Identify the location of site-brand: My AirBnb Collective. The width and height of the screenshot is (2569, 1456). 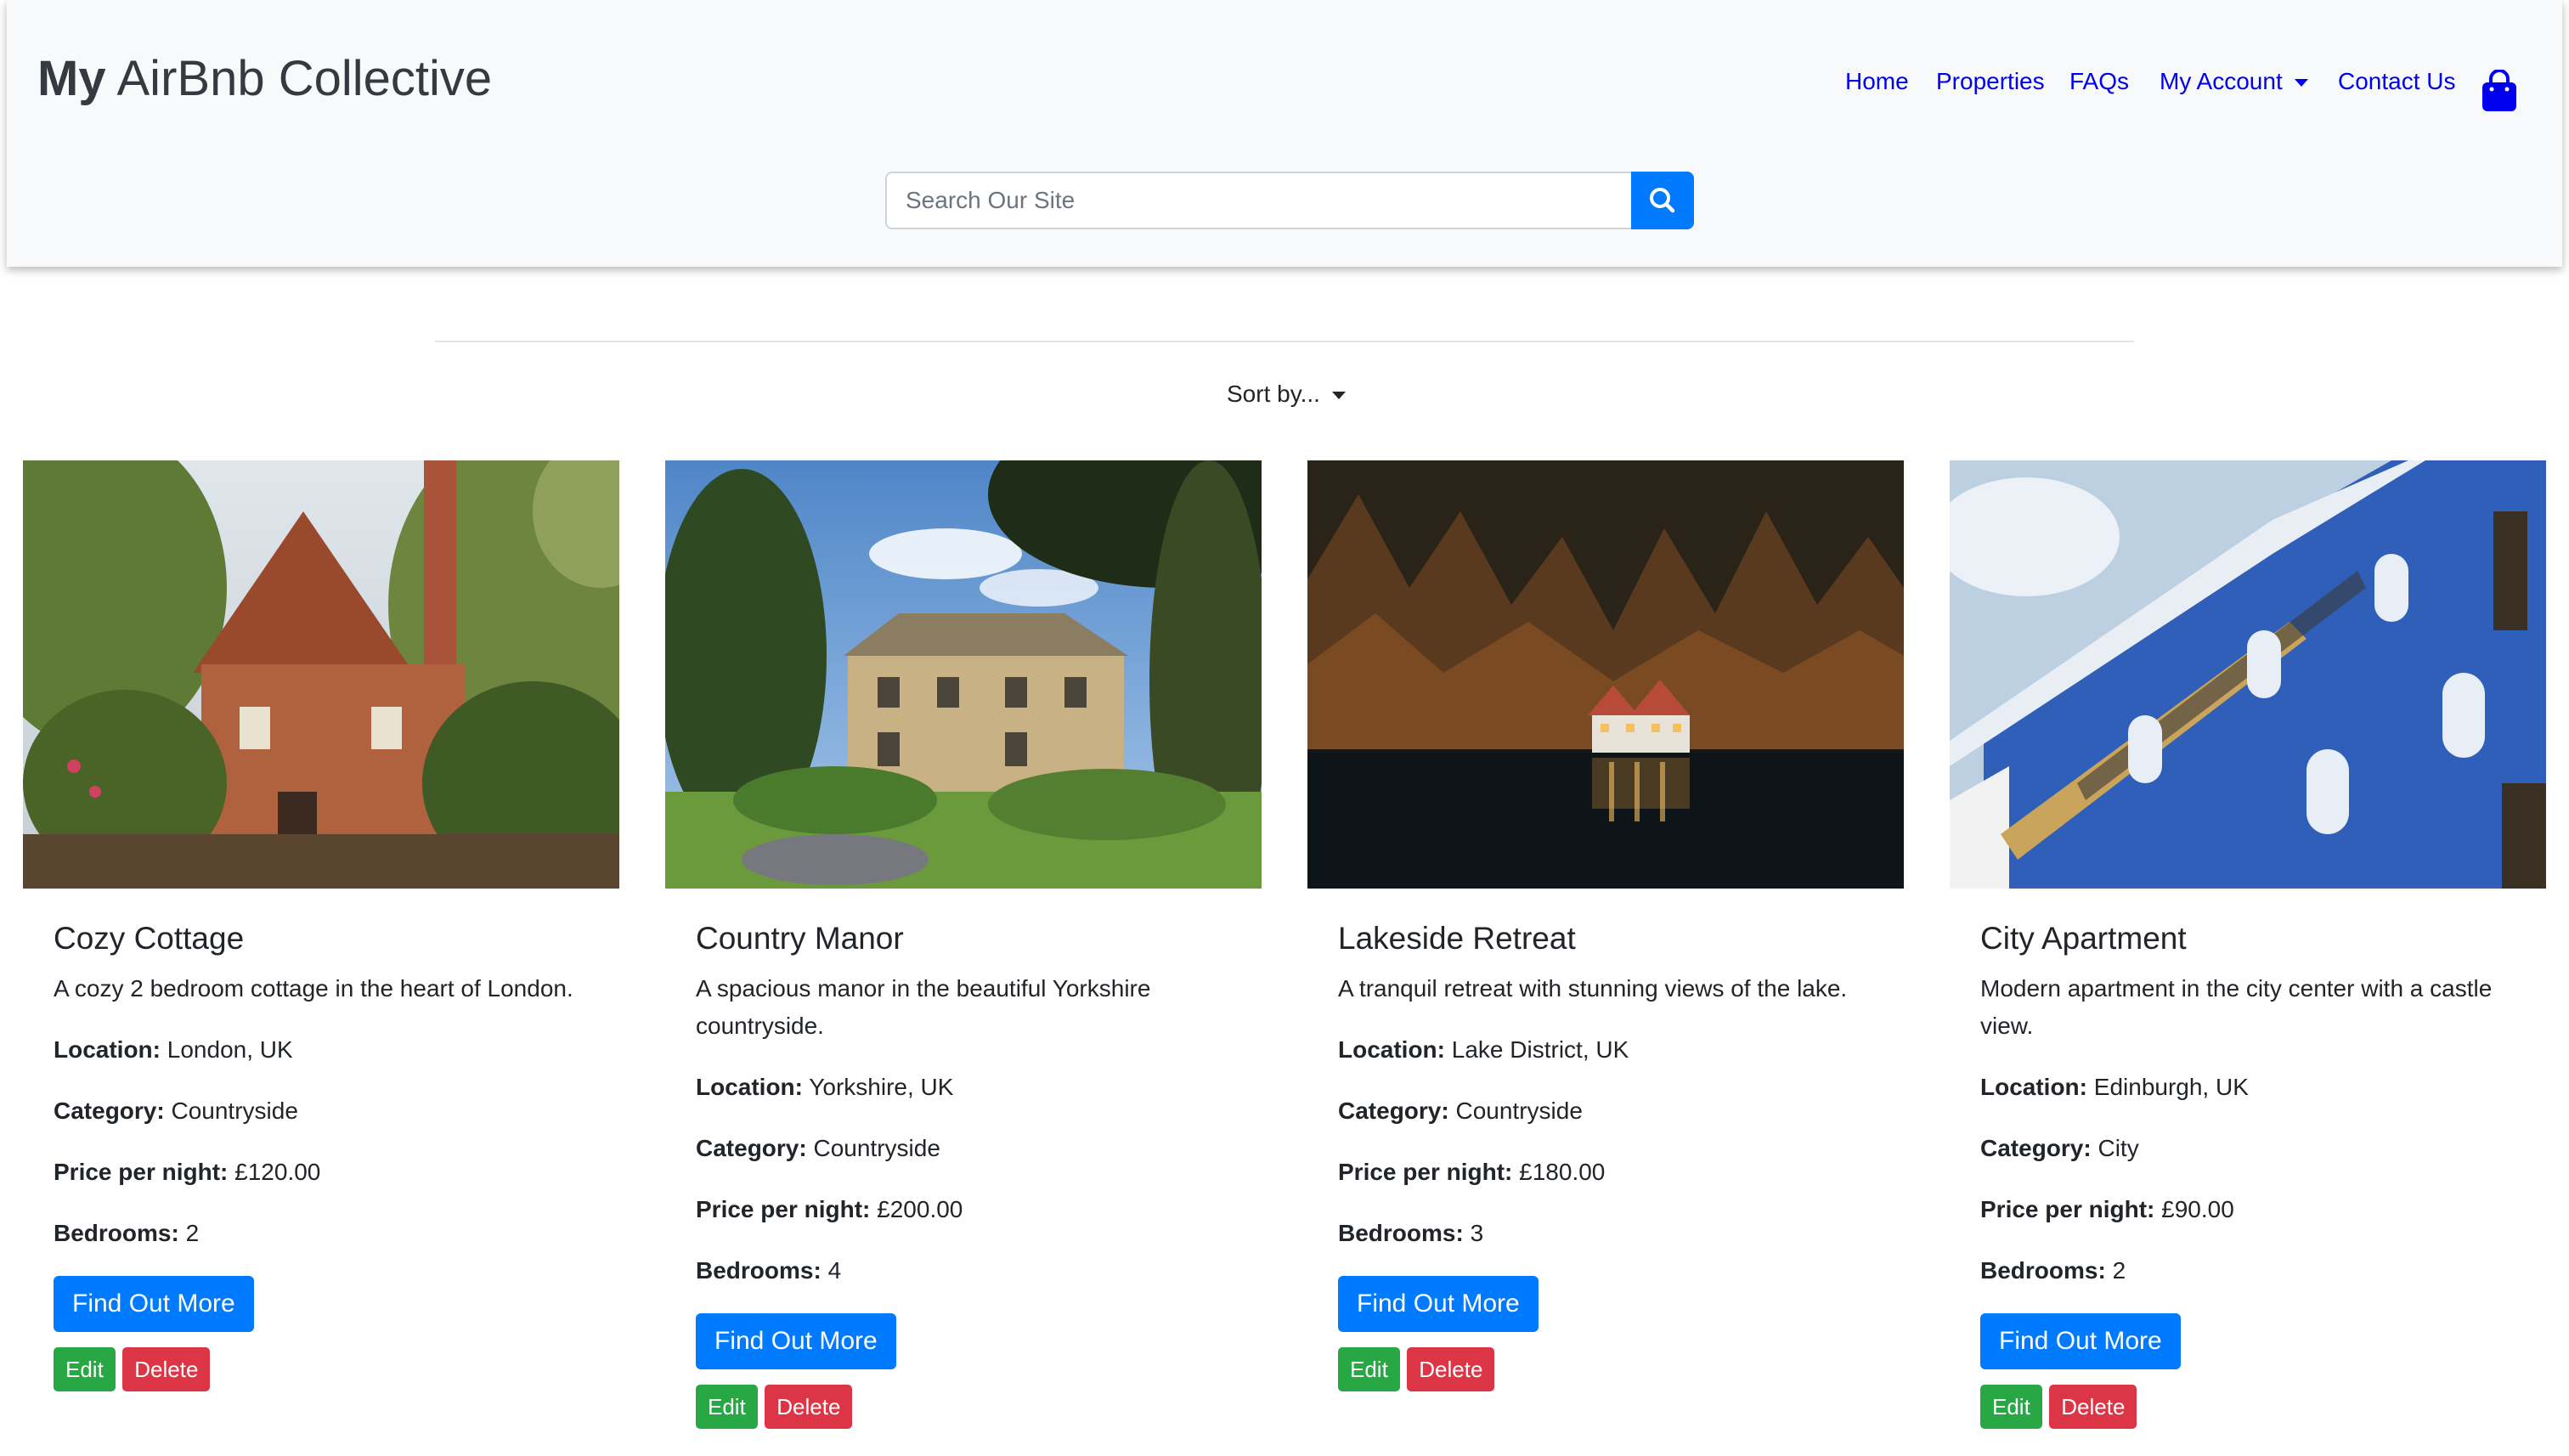
(264, 79).